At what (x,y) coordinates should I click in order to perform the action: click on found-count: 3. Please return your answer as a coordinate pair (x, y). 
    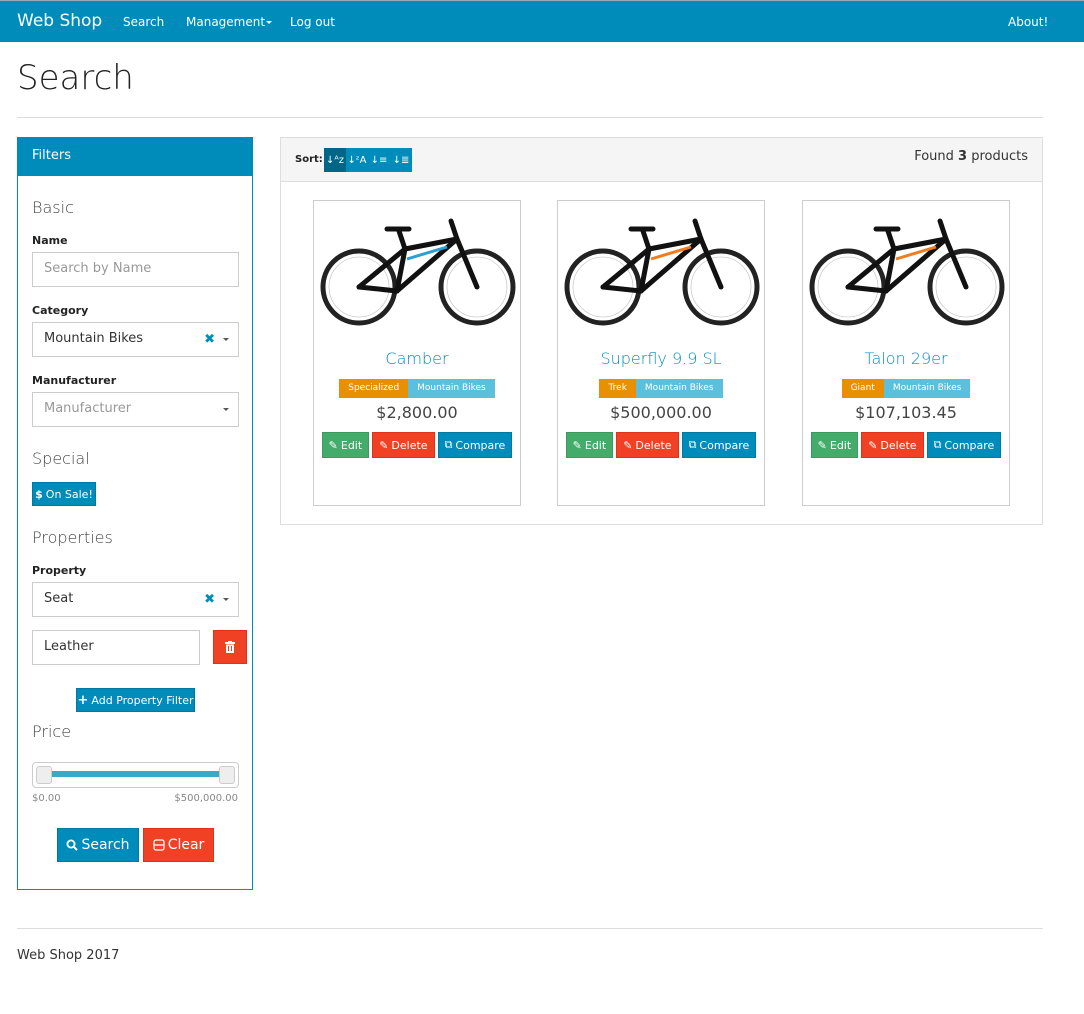
    Looking at the image, I should click on (963, 156).